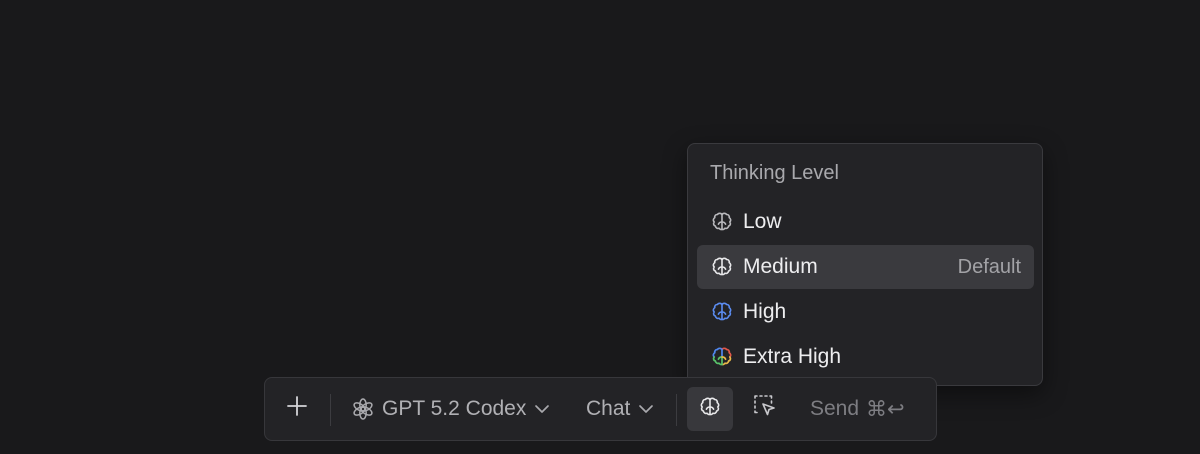 The image size is (1200, 454). What do you see at coordinates (454, 408) in the screenshot?
I see `model-label: GPT 5.2 Codex` at bounding box center [454, 408].